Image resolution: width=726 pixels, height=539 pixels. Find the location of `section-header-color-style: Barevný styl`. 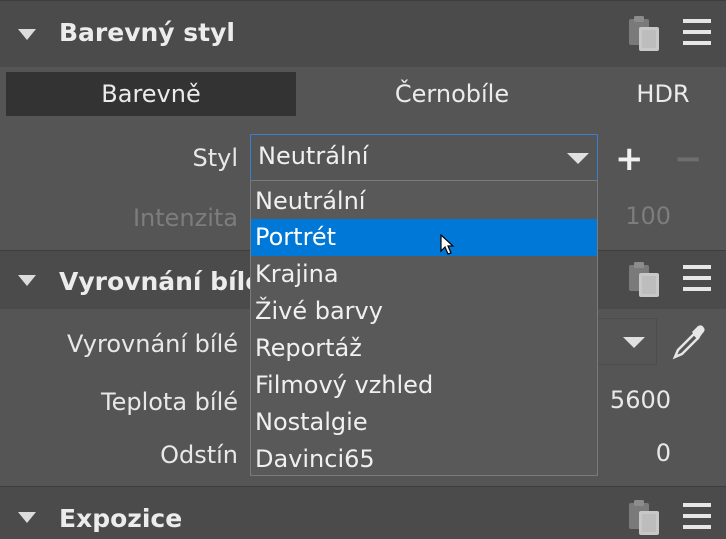

section-header-color-style: Barevný styl is located at coordinates (363, 33).